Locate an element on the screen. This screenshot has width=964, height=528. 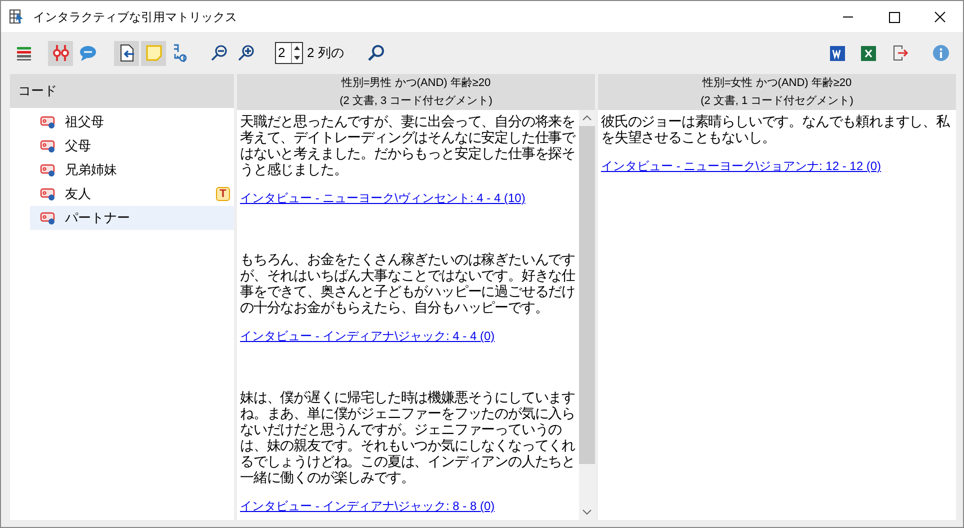
spreadsheet-icon is located at coordinates (868, 53).